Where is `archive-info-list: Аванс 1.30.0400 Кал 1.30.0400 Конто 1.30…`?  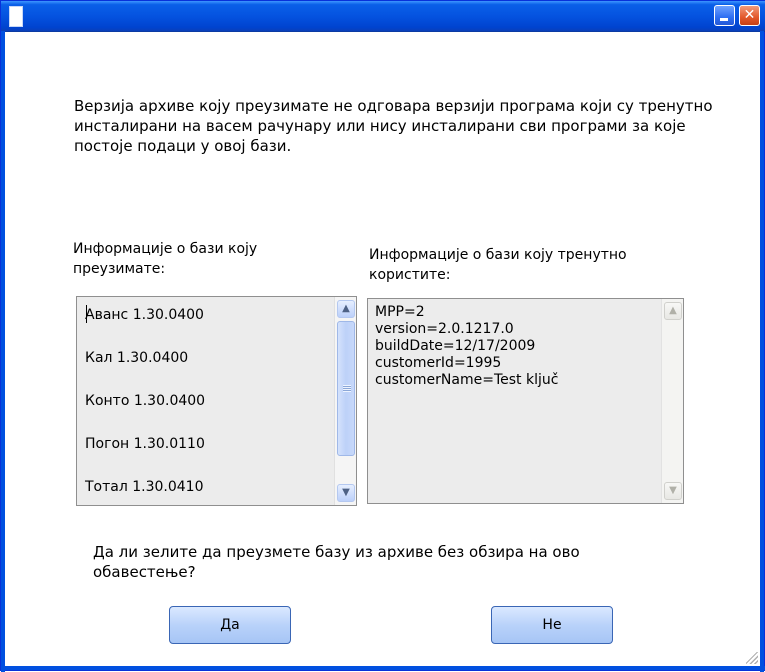 archive-info-list: Аванс 1.30.0400 Кал 1.30.0400 Конто 1.30… is located at coordinates (216, 401).